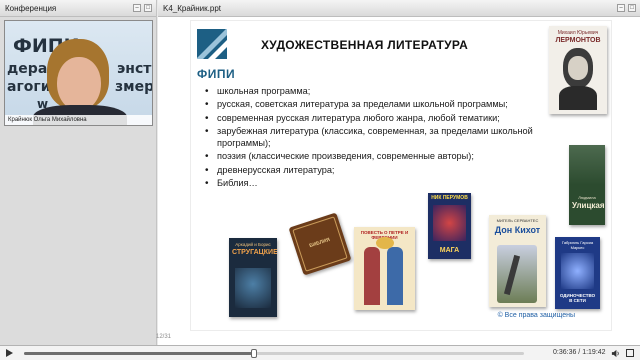 This screenshot has height=360, width=640. What do you see at coordinates (375, 171) in the screenshot?
I see `bullet-item: древнерусская литература;` at bounding box center [375, 171].